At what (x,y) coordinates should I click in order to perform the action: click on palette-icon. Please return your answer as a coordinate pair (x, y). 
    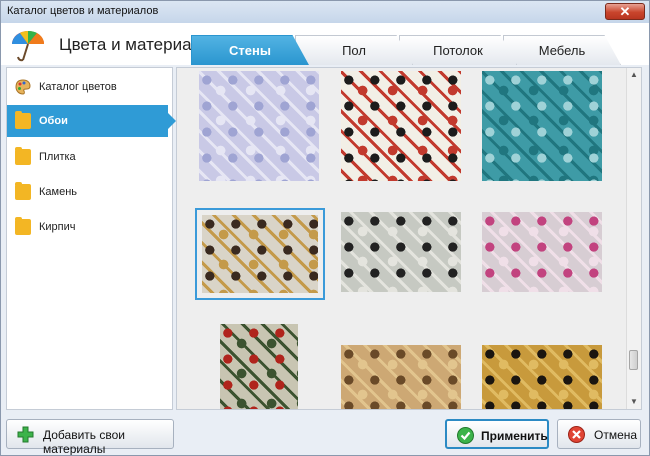
    Looking at the image, I should click on (23, 87).